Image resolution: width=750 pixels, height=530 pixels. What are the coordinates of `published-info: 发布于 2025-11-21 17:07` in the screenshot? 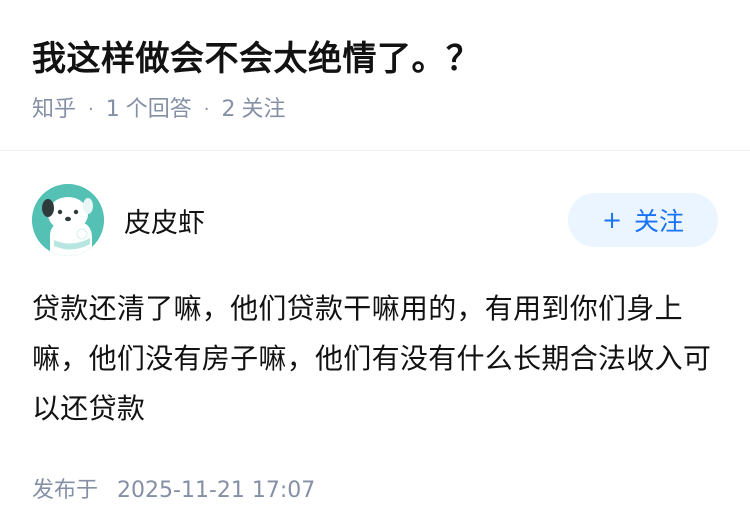 It's located at (375, 488).